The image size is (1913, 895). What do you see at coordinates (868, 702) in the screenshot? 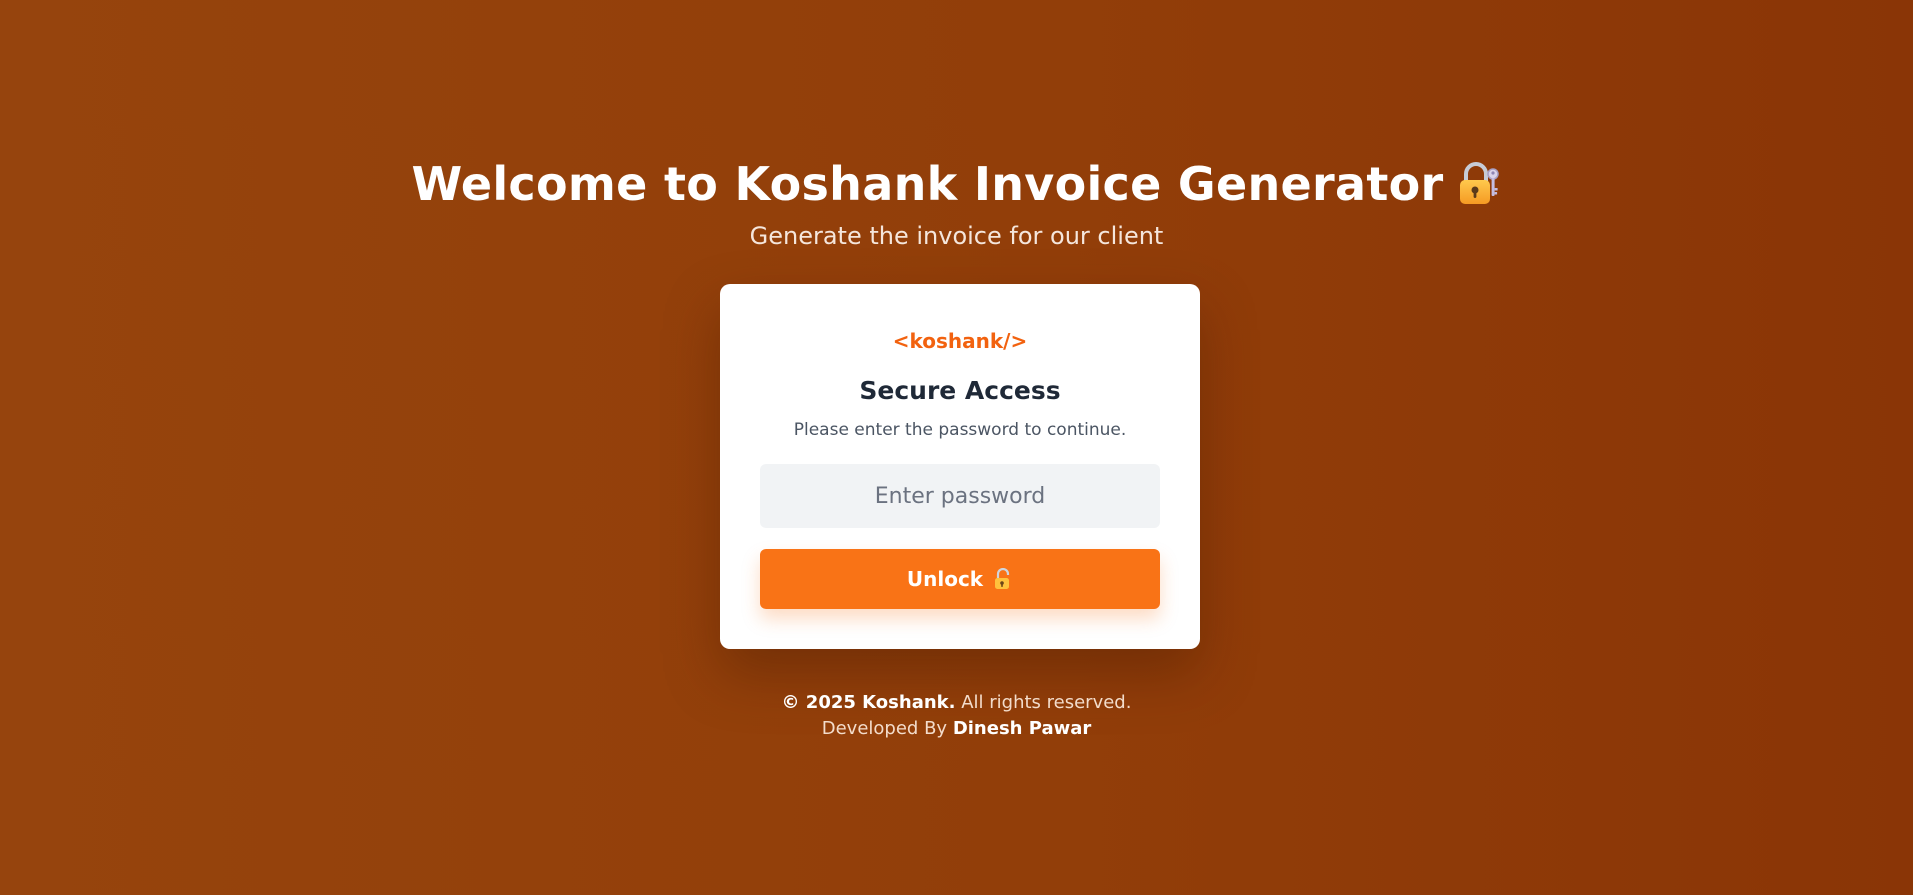
I see `footer-copyright: © 2025 Koshank.` at bounding box center [868, 702].